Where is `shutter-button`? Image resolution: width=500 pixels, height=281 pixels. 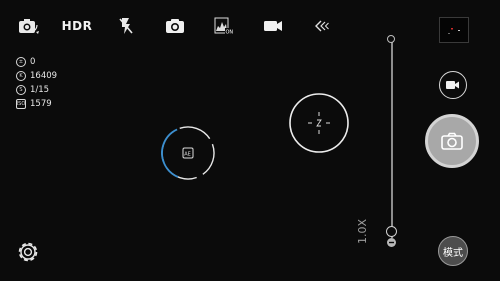 shutter-button is located at coordinates (452, 141).